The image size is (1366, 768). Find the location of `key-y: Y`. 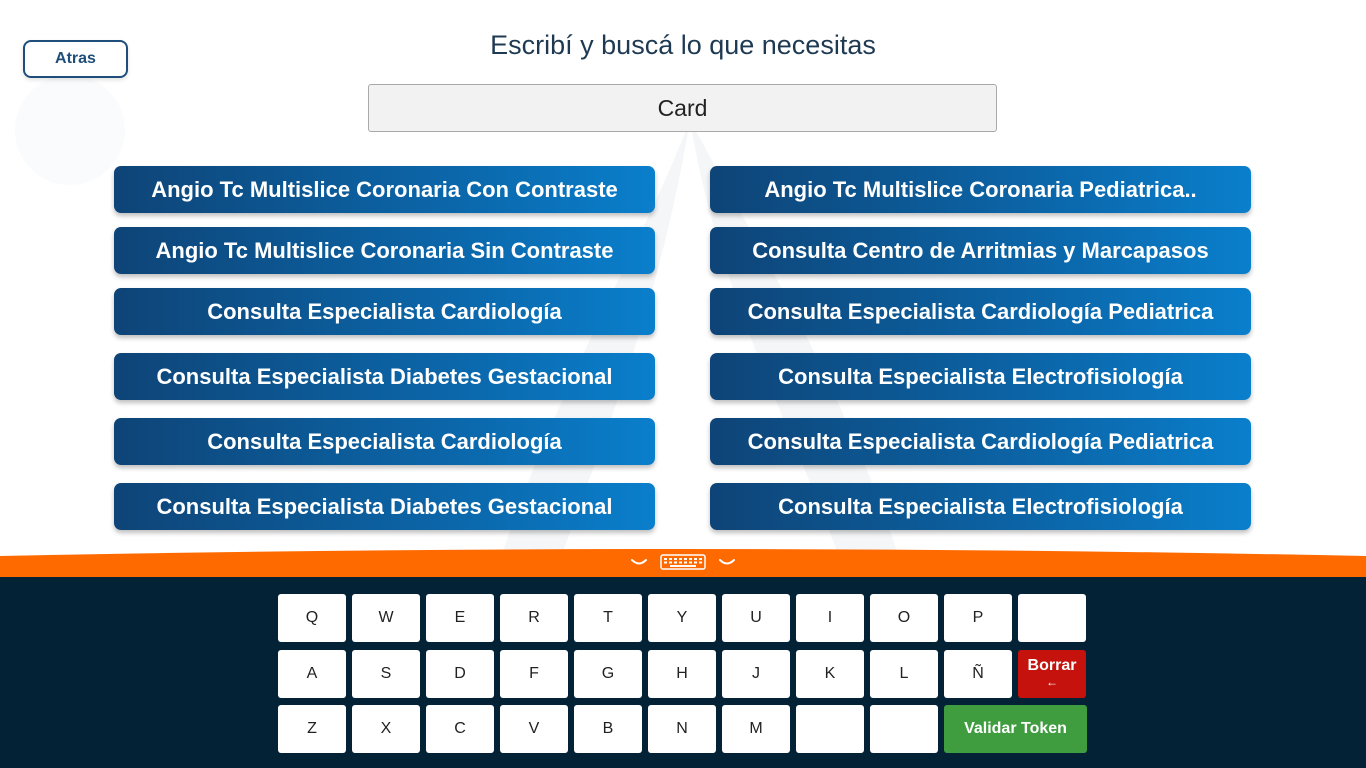

key-y: Y is located at coordinates (682, 618).